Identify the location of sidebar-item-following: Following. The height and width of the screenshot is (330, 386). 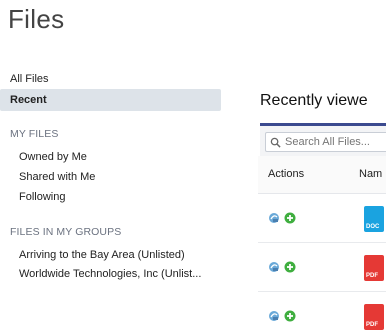
(42, 197).